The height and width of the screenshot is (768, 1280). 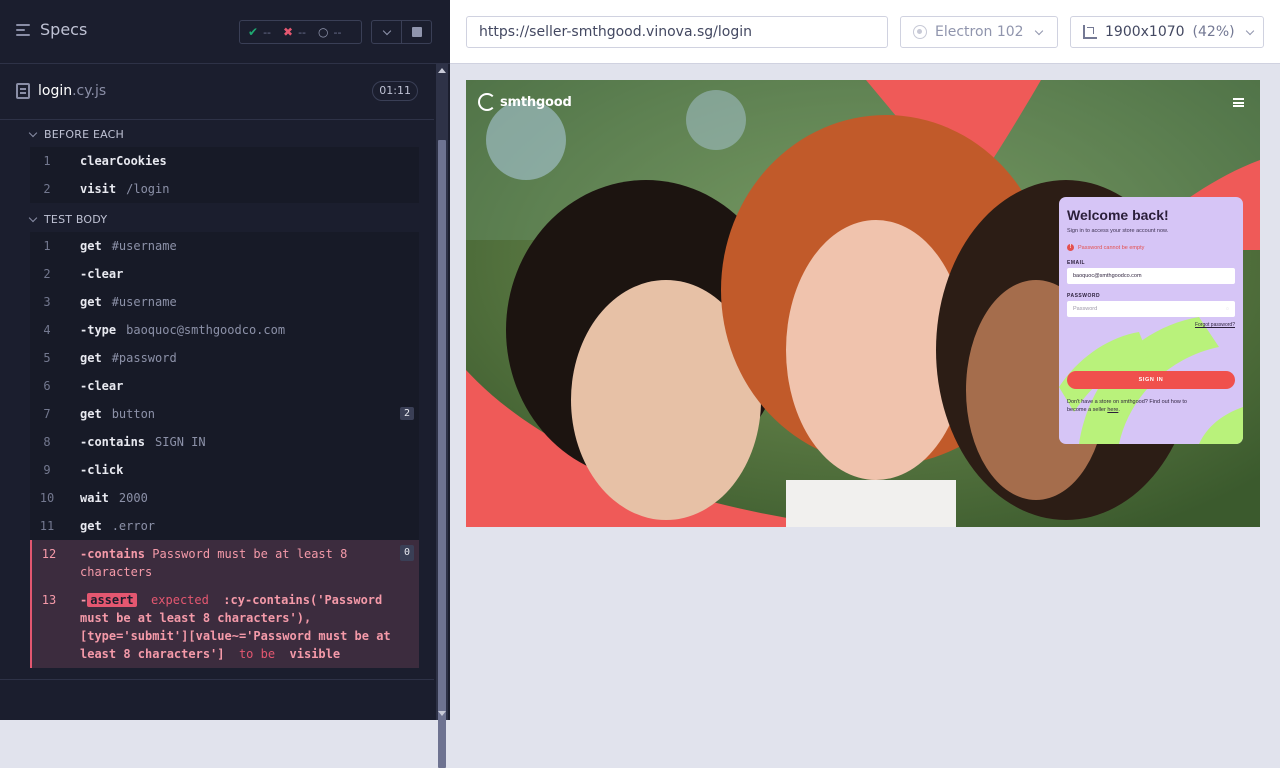 I want to click on command-row: 8 -contains SIGN IN, so click(x=224, y=442).